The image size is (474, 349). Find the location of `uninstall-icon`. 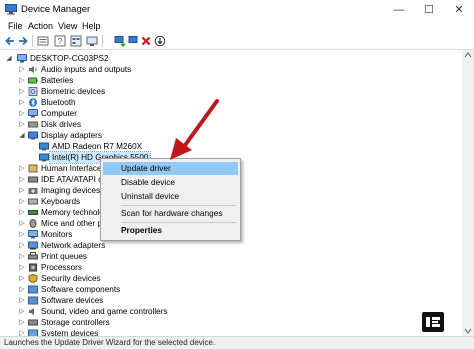

uninstall-icon is located at coordinates (134, 41).